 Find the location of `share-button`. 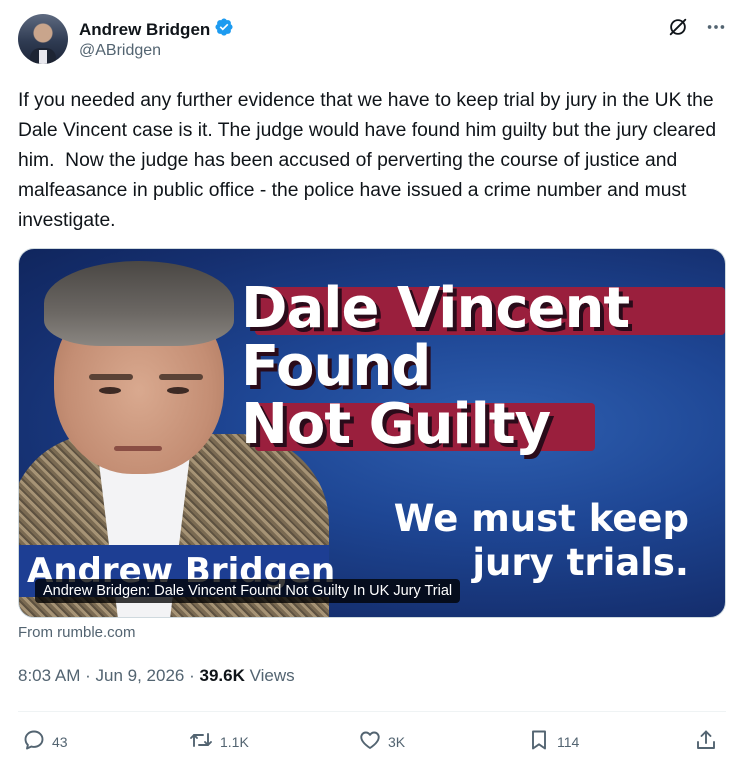

share-button is located at coordinates (706, 741).